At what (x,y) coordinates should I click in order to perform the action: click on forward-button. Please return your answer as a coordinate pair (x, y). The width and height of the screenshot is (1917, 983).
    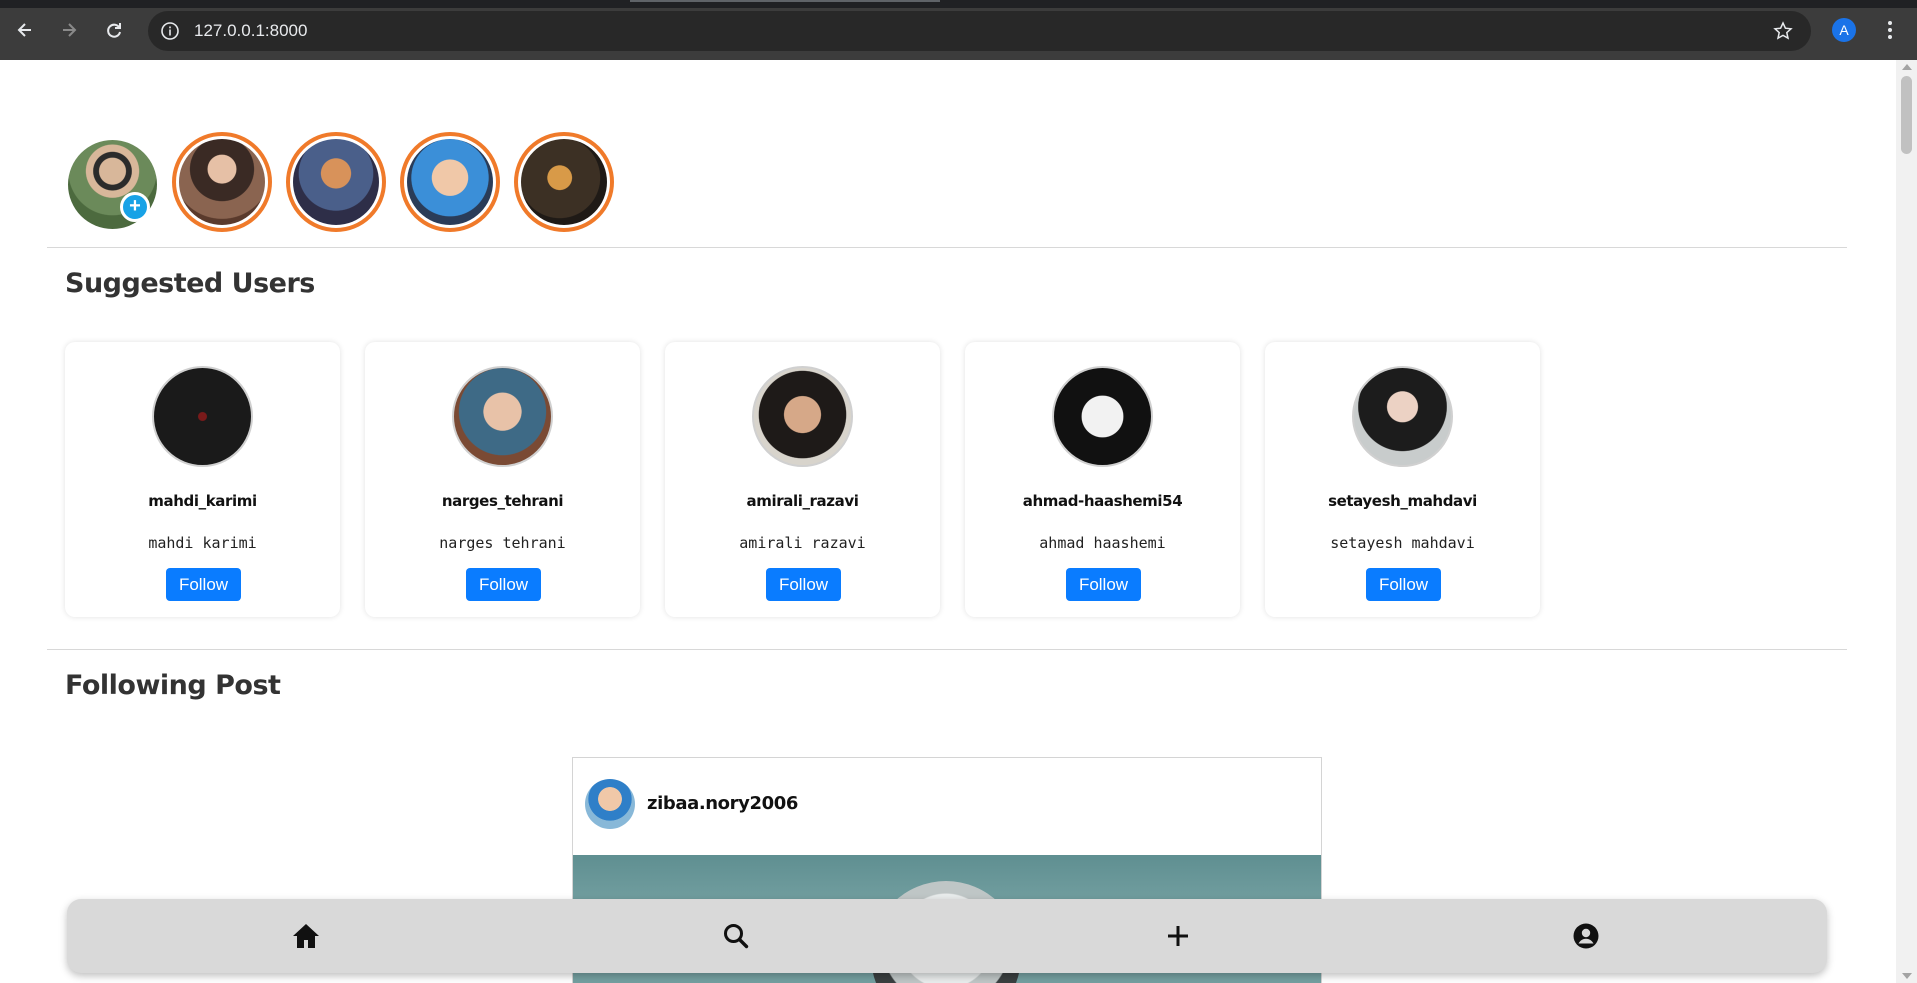
    Looking at the image, I should click on (69, 30).